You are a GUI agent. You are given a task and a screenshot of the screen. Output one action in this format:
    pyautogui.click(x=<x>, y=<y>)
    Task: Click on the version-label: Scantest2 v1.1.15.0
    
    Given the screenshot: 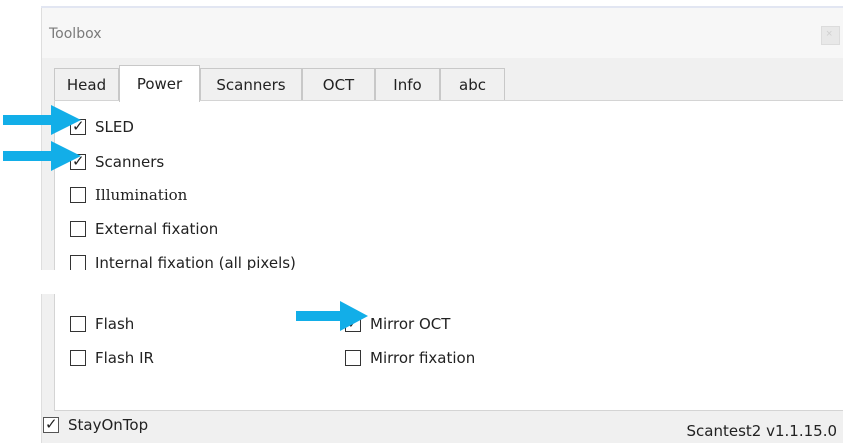 What is the action you would take?
    pyautogui.click(x=761, y=431)
    